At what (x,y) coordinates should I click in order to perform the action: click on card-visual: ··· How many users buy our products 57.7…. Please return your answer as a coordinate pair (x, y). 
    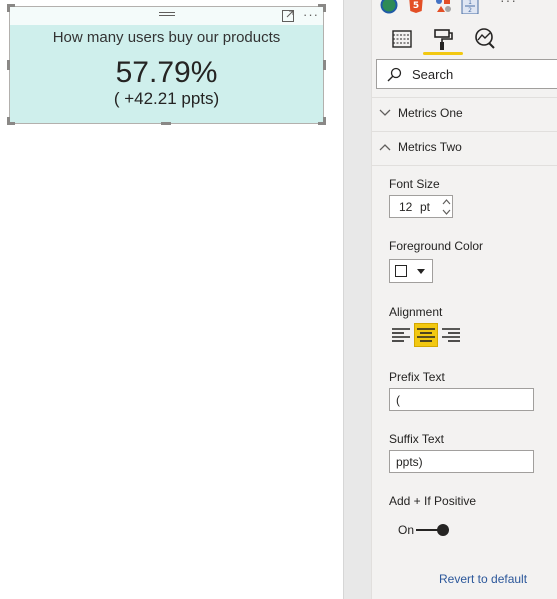
    Looking at the image, I should click on (166, 65).